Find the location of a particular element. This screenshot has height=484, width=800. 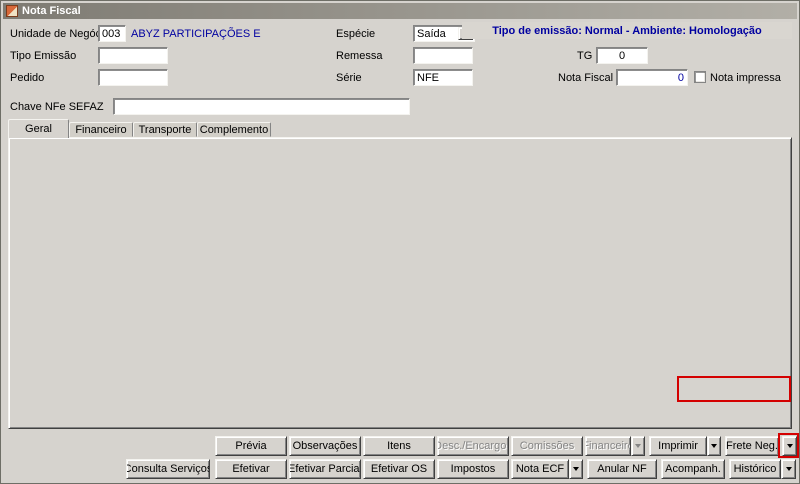

window-icon is located at coordinates (12, 11).